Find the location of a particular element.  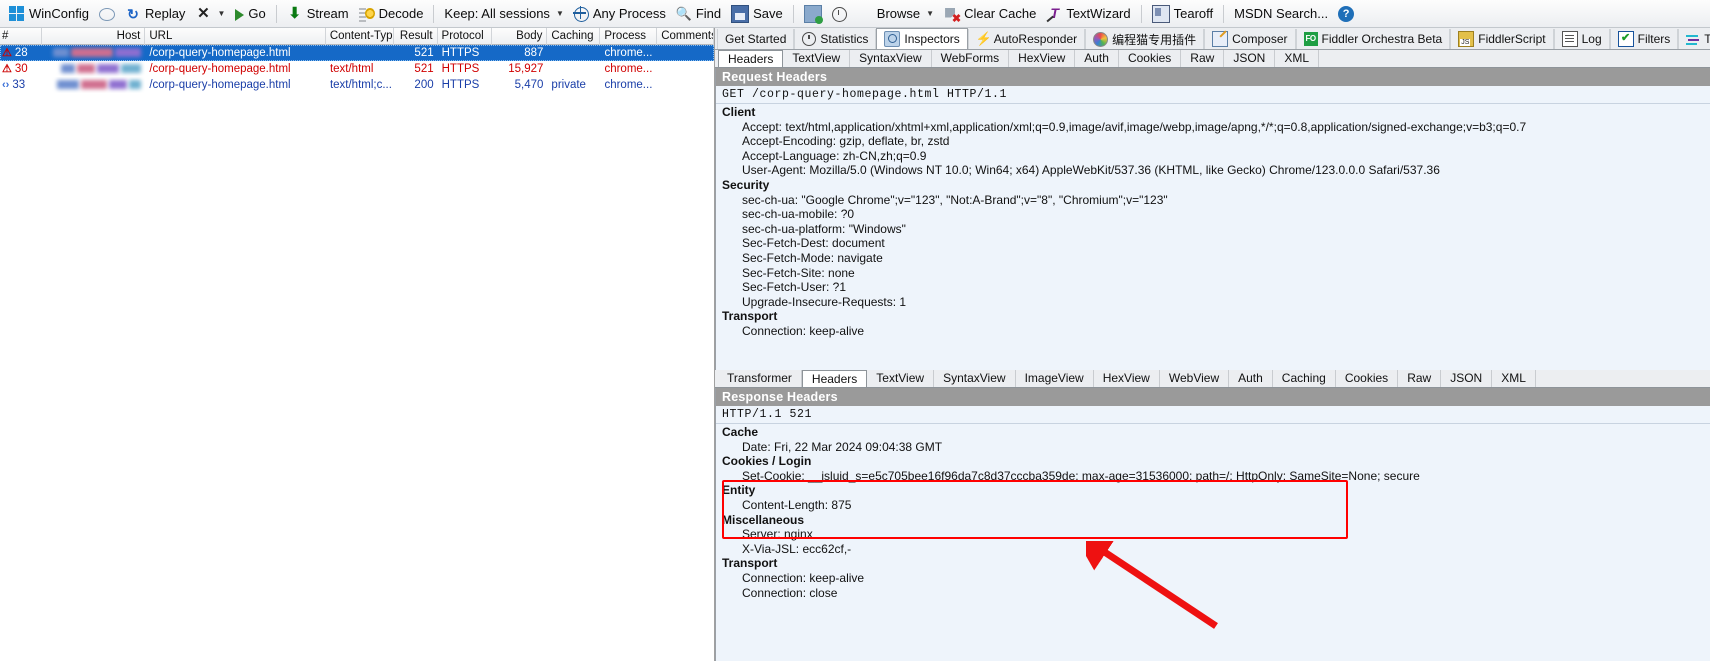

toolbar-item-timer-clock-icon is located at coordinates (839, 14).